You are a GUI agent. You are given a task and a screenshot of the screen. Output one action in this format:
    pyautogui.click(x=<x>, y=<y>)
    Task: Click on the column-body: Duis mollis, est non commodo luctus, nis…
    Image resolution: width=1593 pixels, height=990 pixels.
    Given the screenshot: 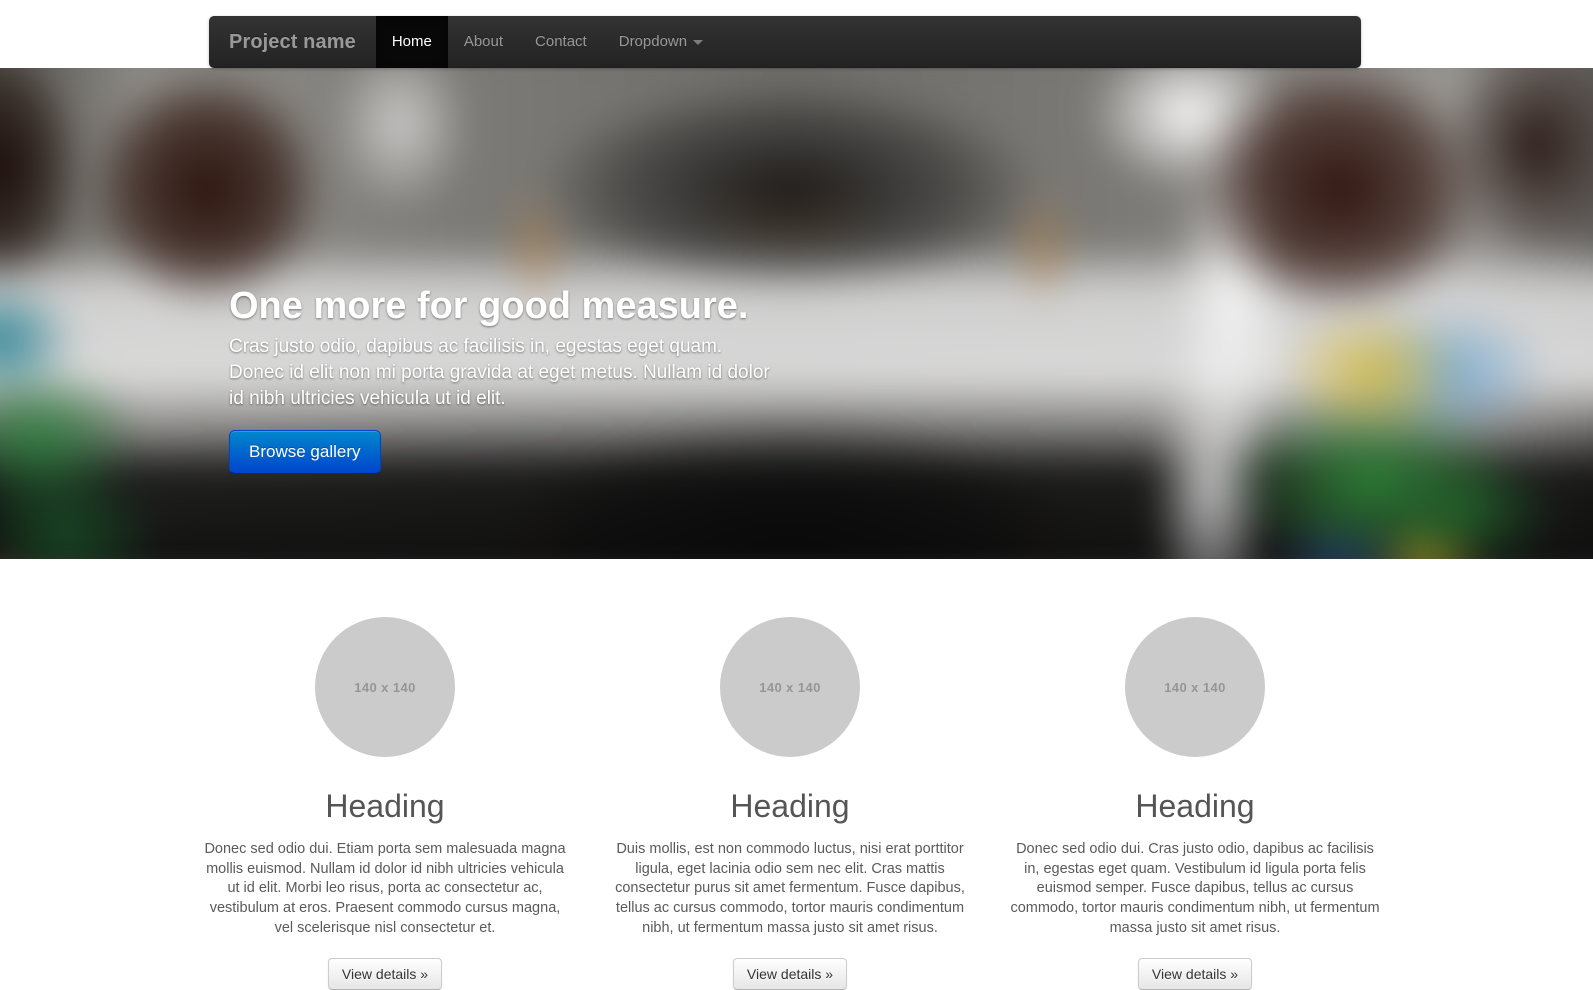 What is the action you would take?
    pyautogui.click(x=790, y=888)
    